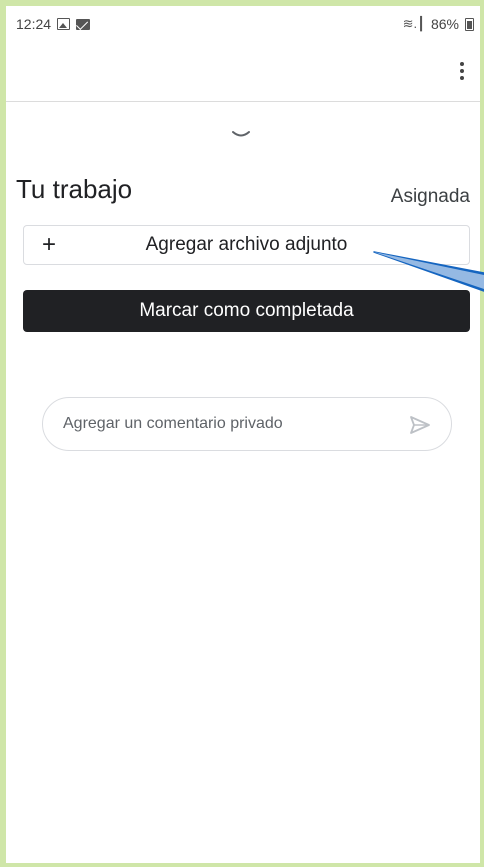  Describe the element at coordinates (74, 189) in the screenshot. I see `your-work-title: Tu trabajo` at that location.